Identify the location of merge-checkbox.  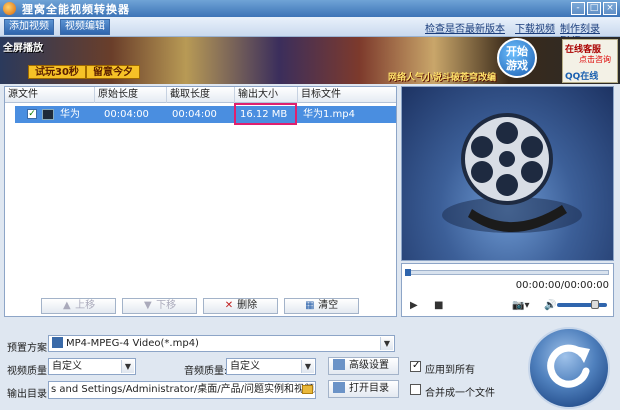
(415, 389).